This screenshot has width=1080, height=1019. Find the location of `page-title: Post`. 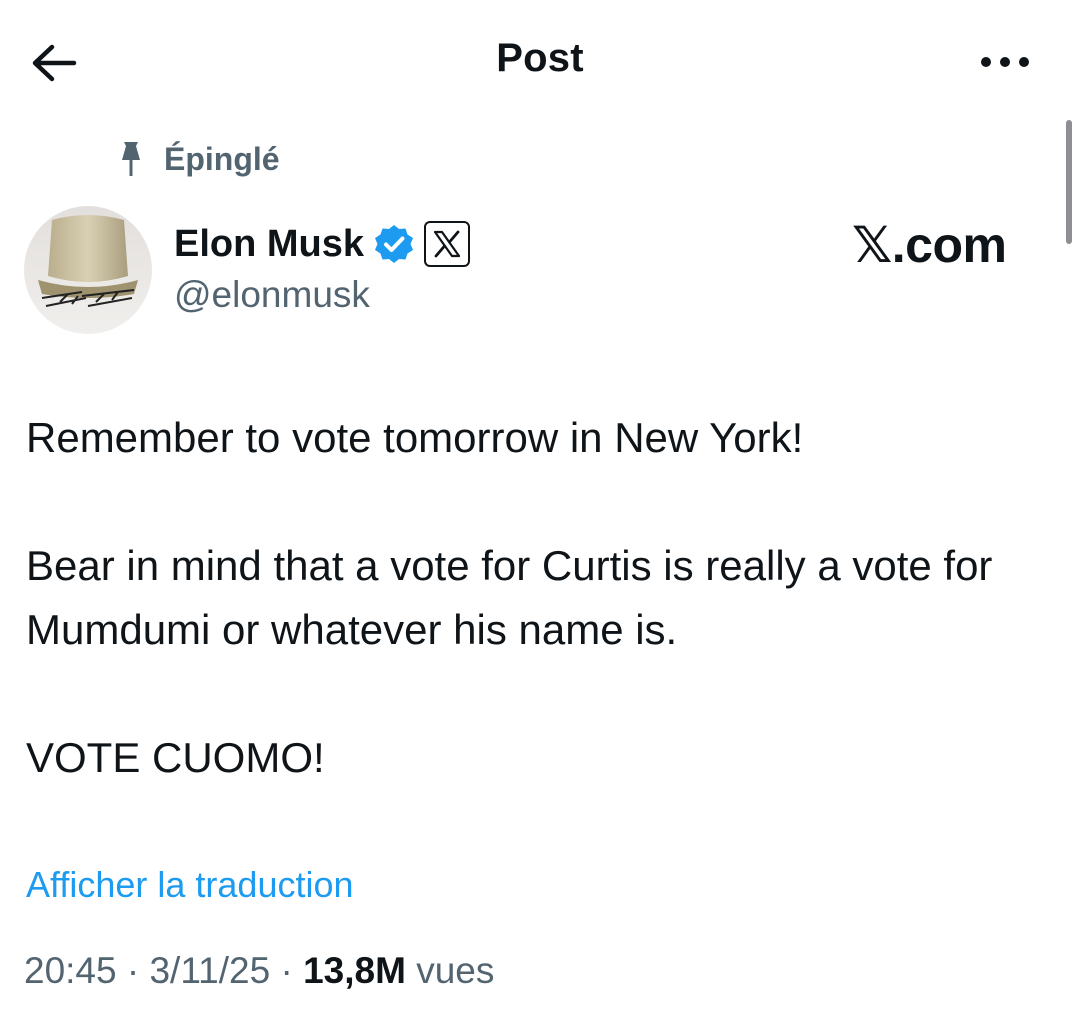

page-title: Post is located at coordinates (540, 58).